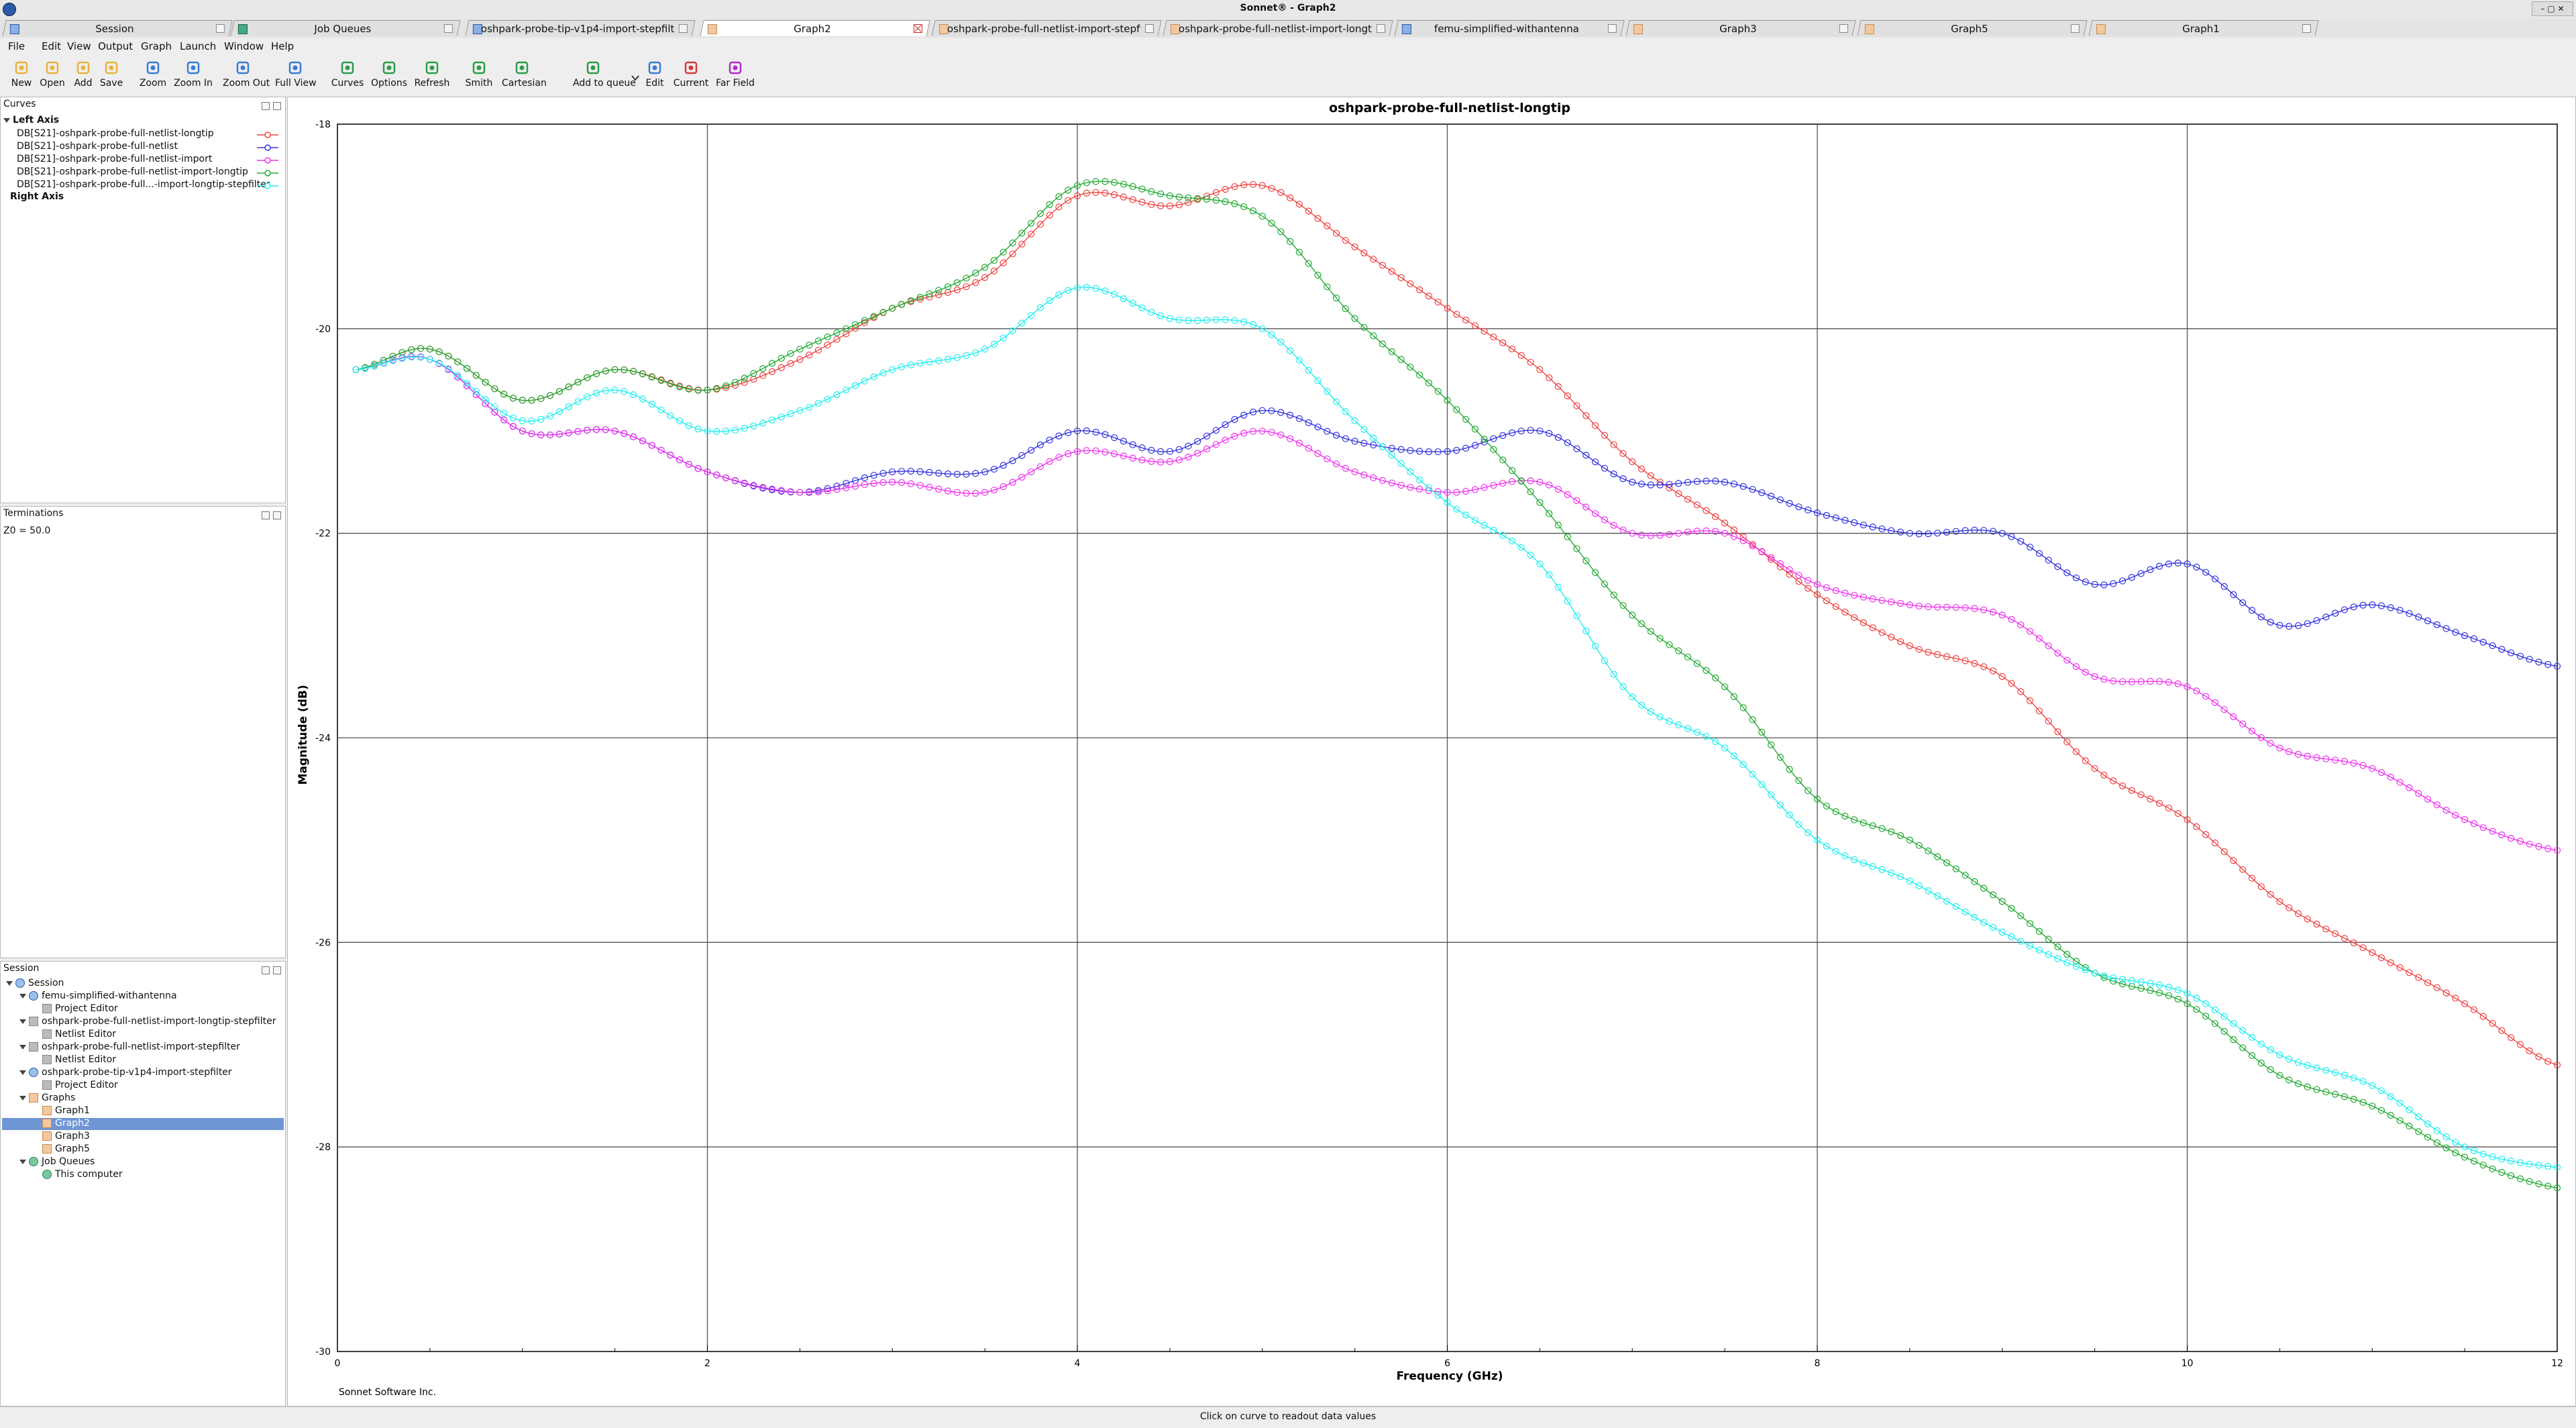 The width and height of the screenshot is (2576, 1428). I want to click on session-panel-header: Session, so click(144, 970).